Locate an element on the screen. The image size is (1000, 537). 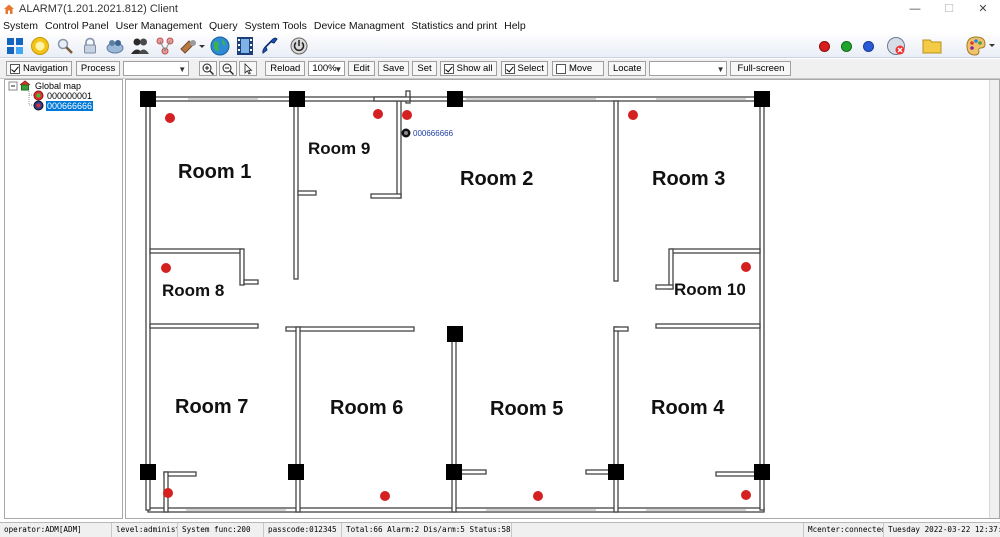
move-checkbox: Move is located at coordinates (577, 68).